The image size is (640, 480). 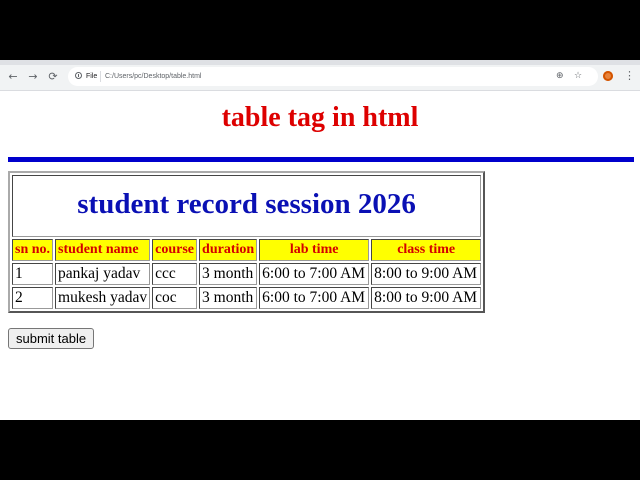 What do you see at coordinates (13, 77) in the screenshot?
I see `back-icon: ←` at bounding box center [13, 77].